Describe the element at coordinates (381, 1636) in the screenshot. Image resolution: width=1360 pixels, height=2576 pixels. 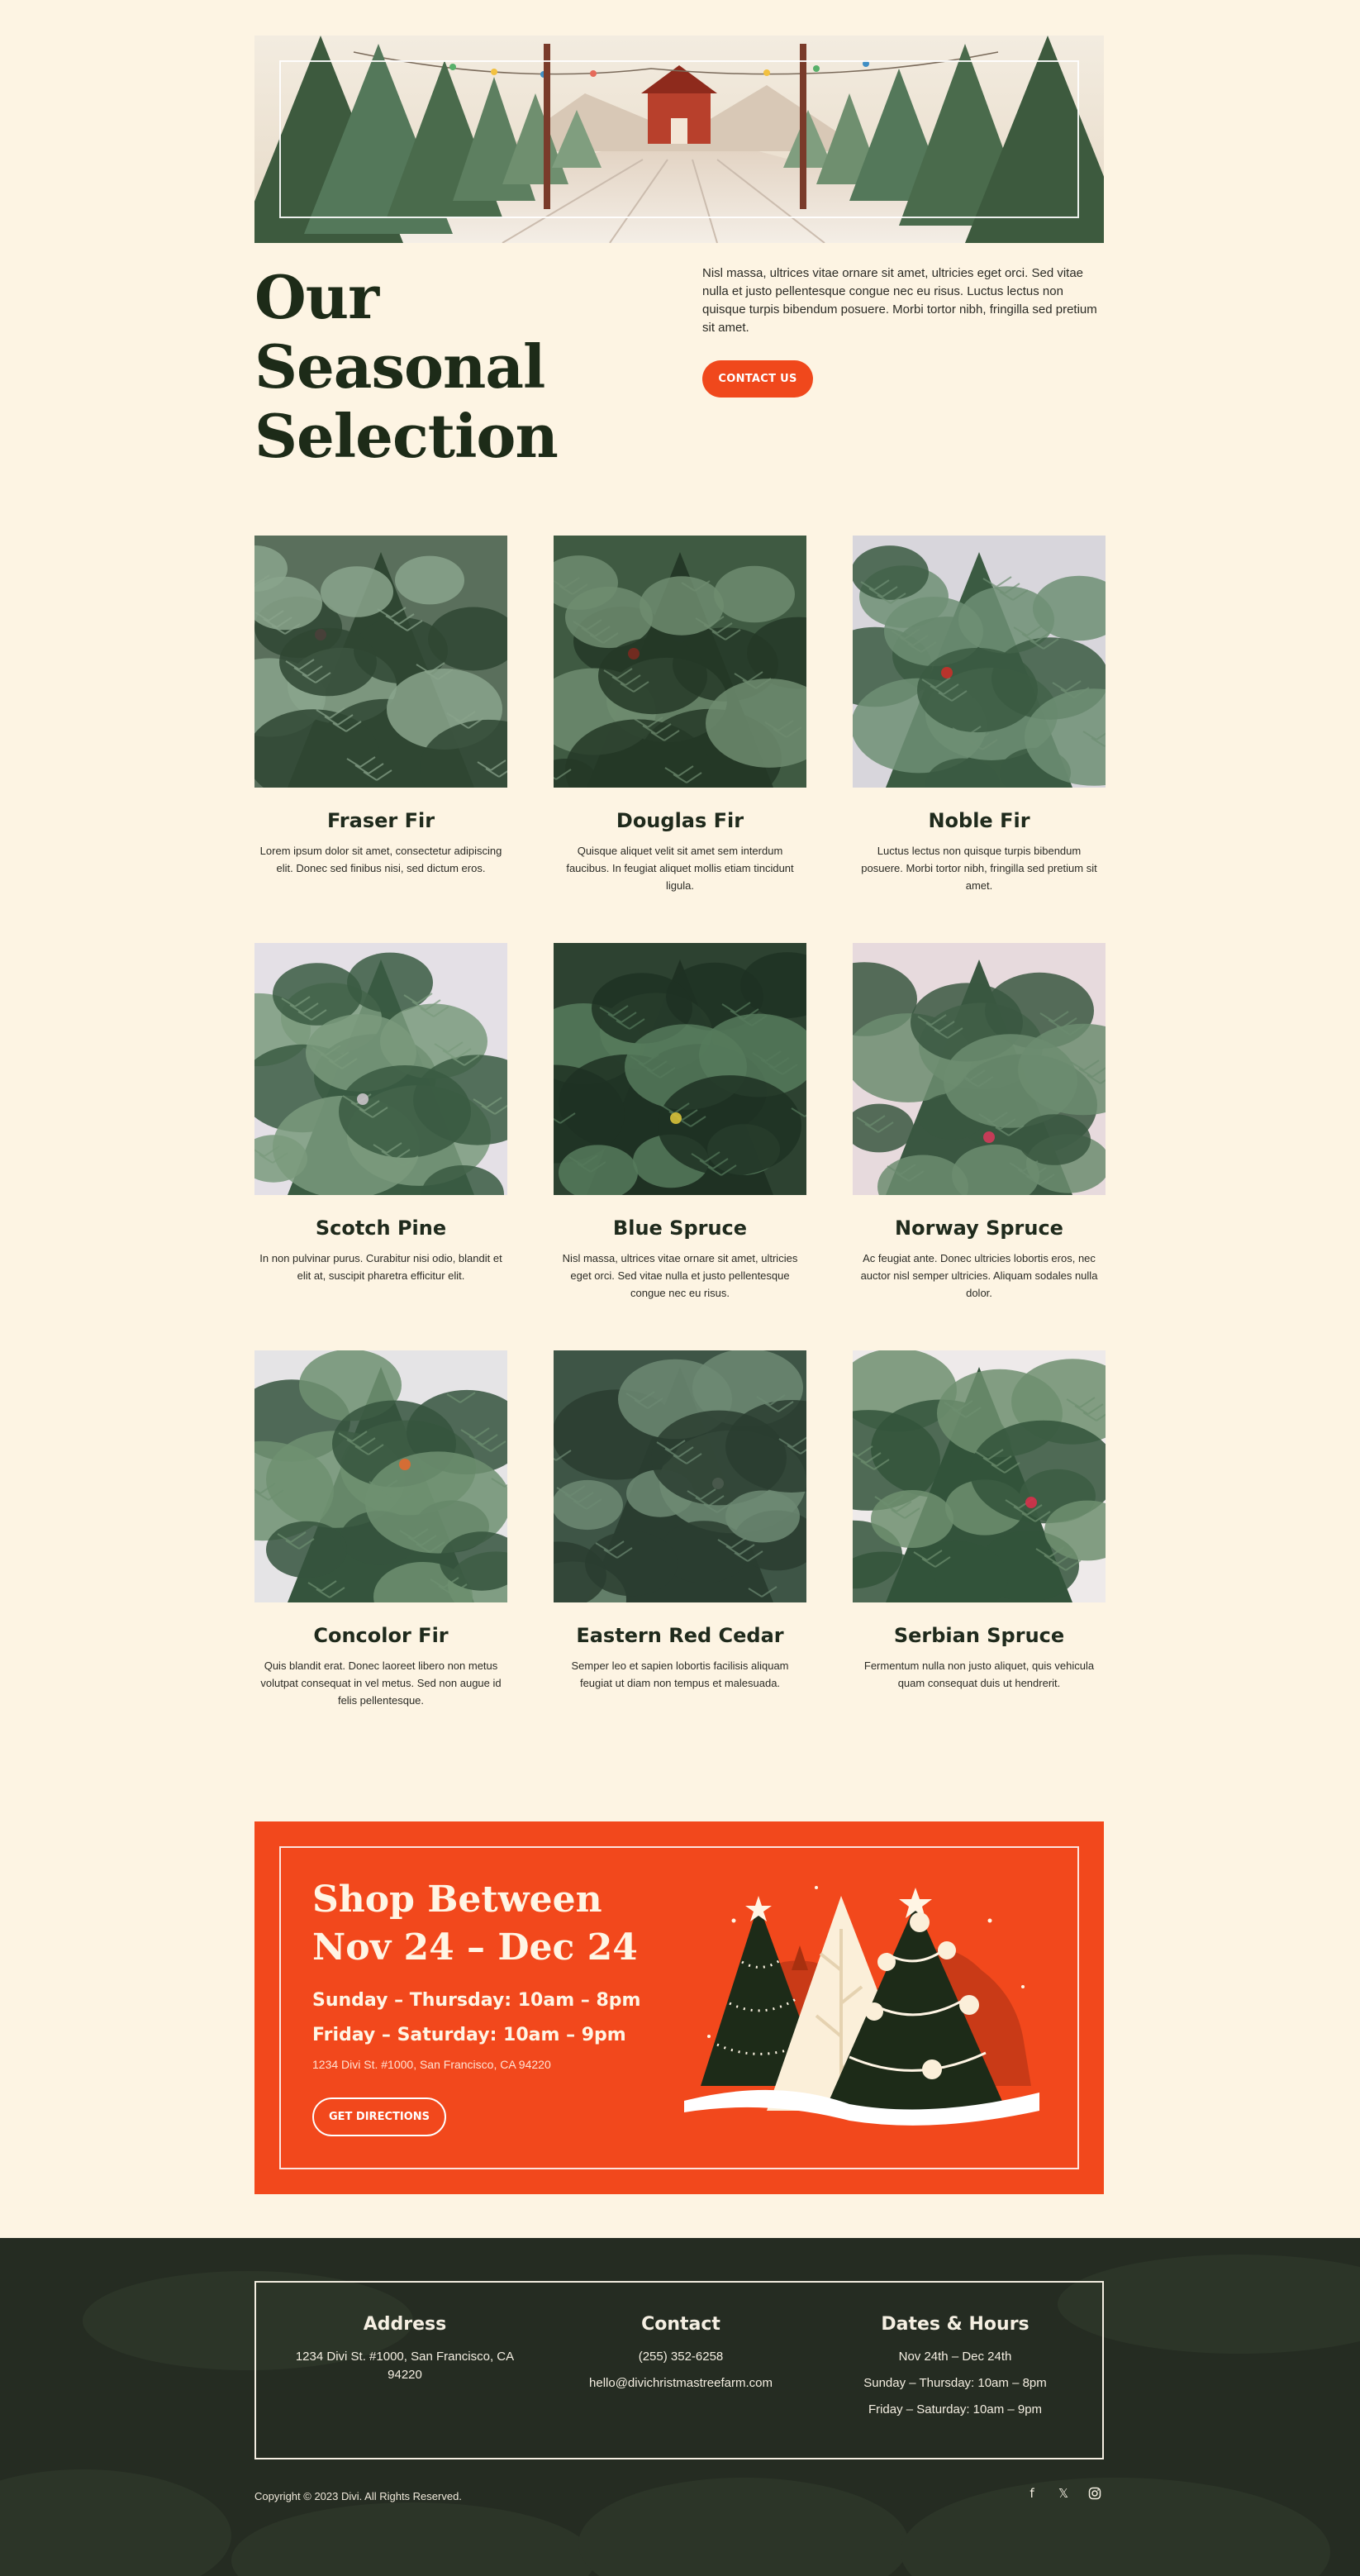
I see `tree-name: Concolor Fir` at that location.